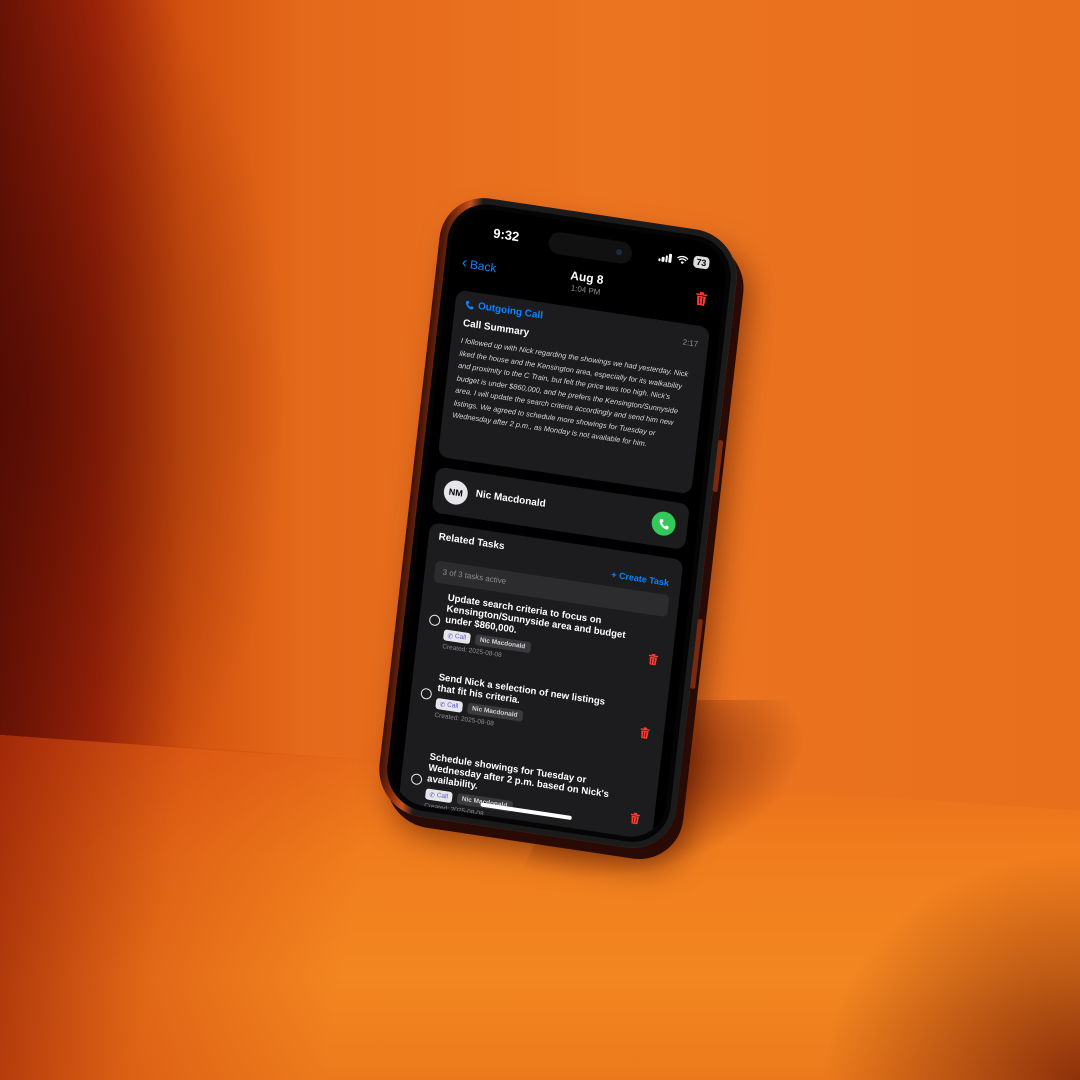 This screenshot has width=1080, height=1080. Describe the element at coordinates (665, 257) in the screenshot. I see `signal-icon` at that location.